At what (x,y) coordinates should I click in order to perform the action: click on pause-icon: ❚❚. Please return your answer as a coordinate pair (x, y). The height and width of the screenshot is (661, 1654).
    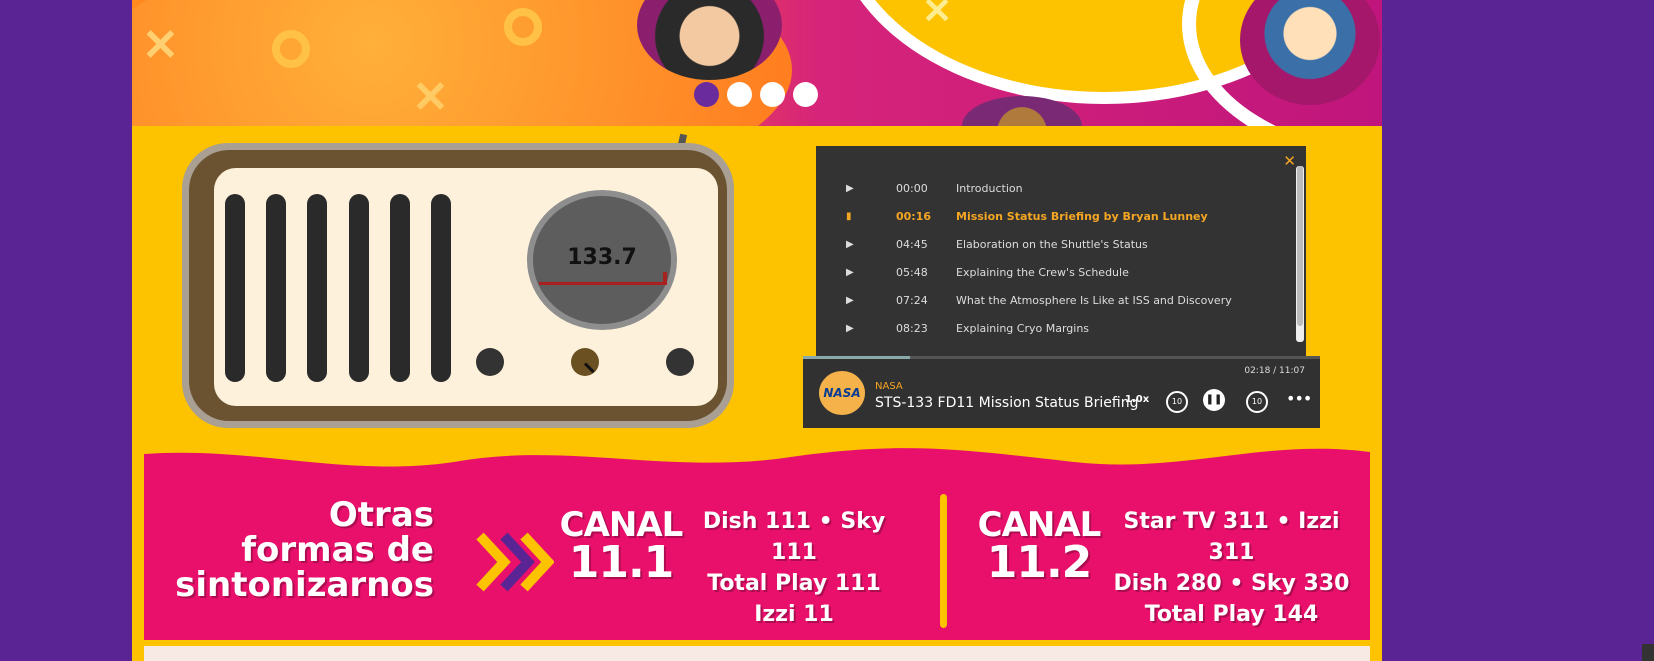
    Looking at the image, I should click on (1214, 399).